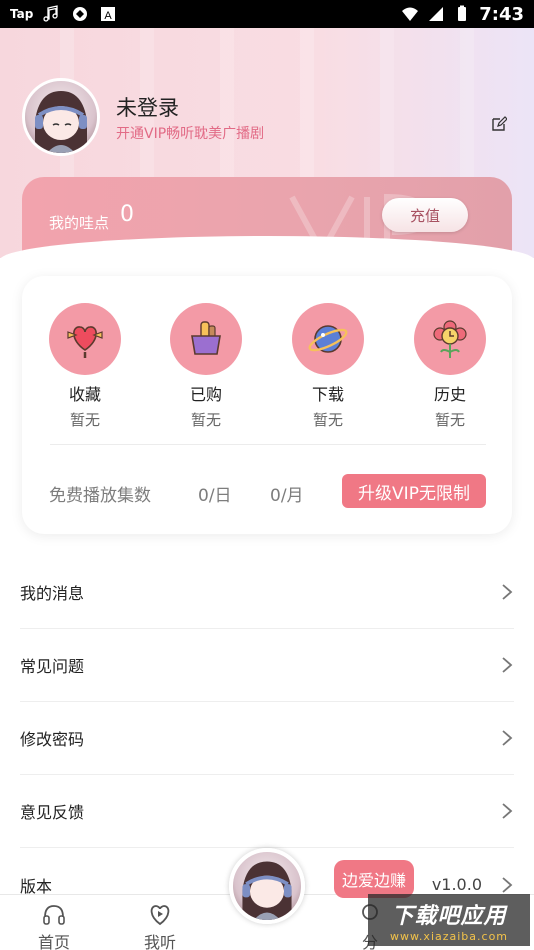  I want to click on wallet-value: 0, so click(127, 214).